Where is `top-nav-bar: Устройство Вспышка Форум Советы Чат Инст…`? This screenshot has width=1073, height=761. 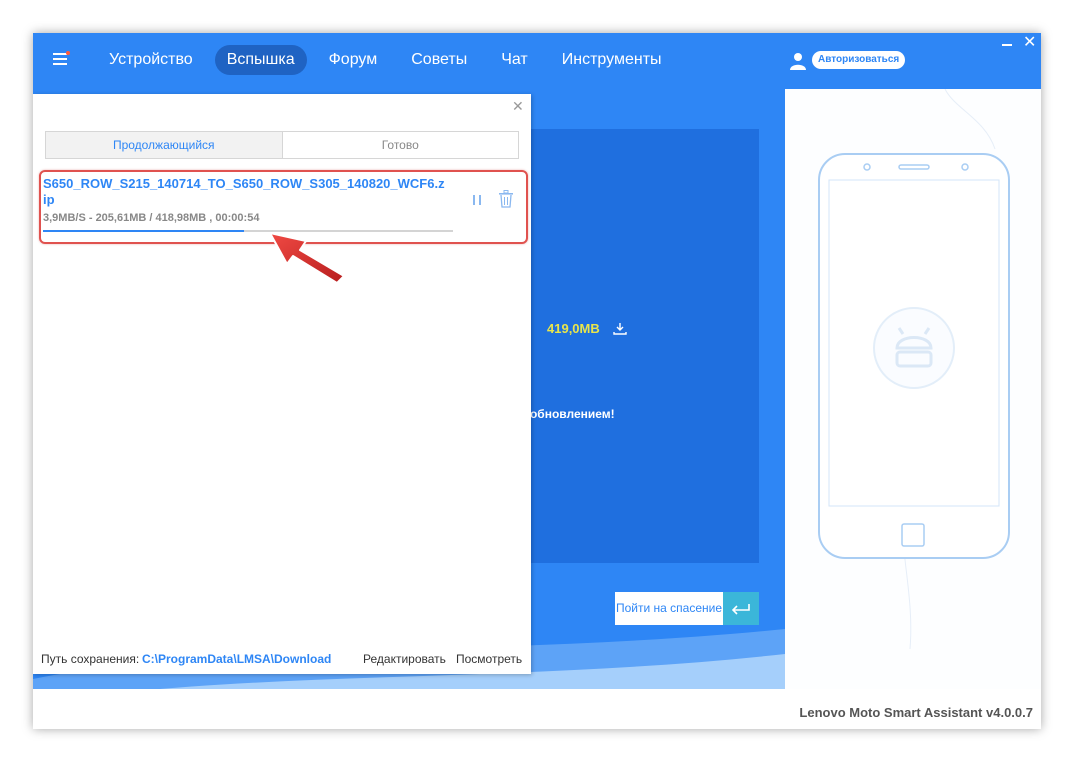
top-nav-bar: Устройство Вспышка Форум Советы Чат Инст… is located at coordinates (537, 61).